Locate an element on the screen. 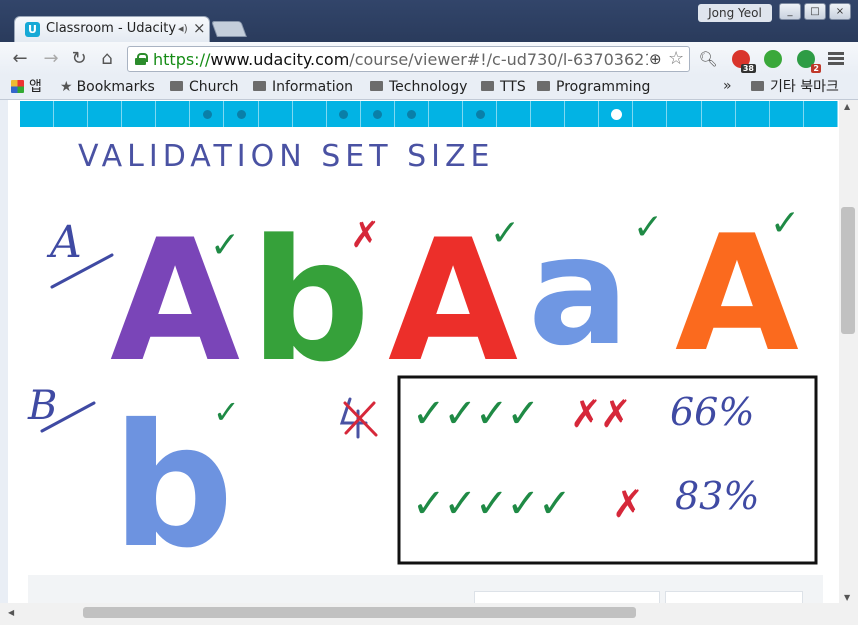  row-2-wrong-marks: ✗ is located at coordinates (628, 504).